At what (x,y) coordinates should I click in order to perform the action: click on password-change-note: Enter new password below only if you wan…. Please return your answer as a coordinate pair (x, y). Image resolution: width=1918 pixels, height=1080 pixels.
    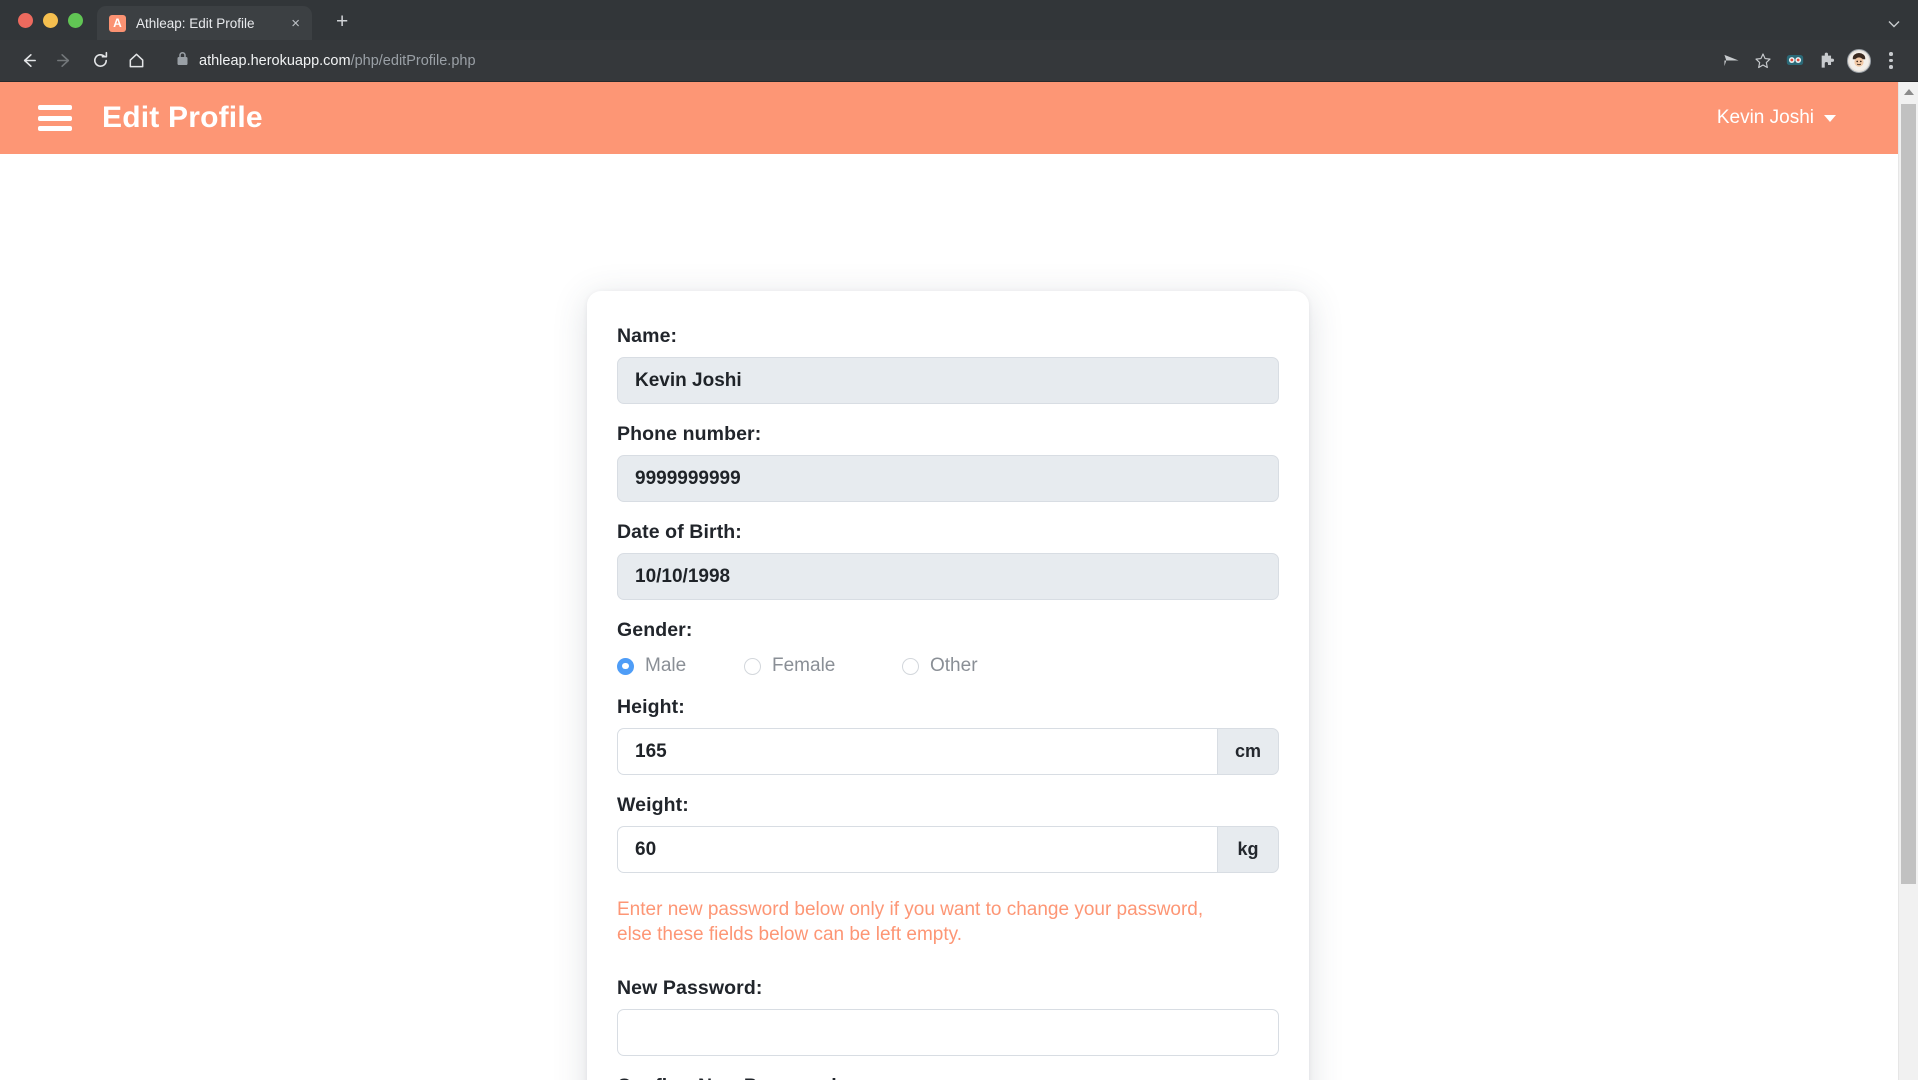
    Looking at the image, I should click on (910, 922).